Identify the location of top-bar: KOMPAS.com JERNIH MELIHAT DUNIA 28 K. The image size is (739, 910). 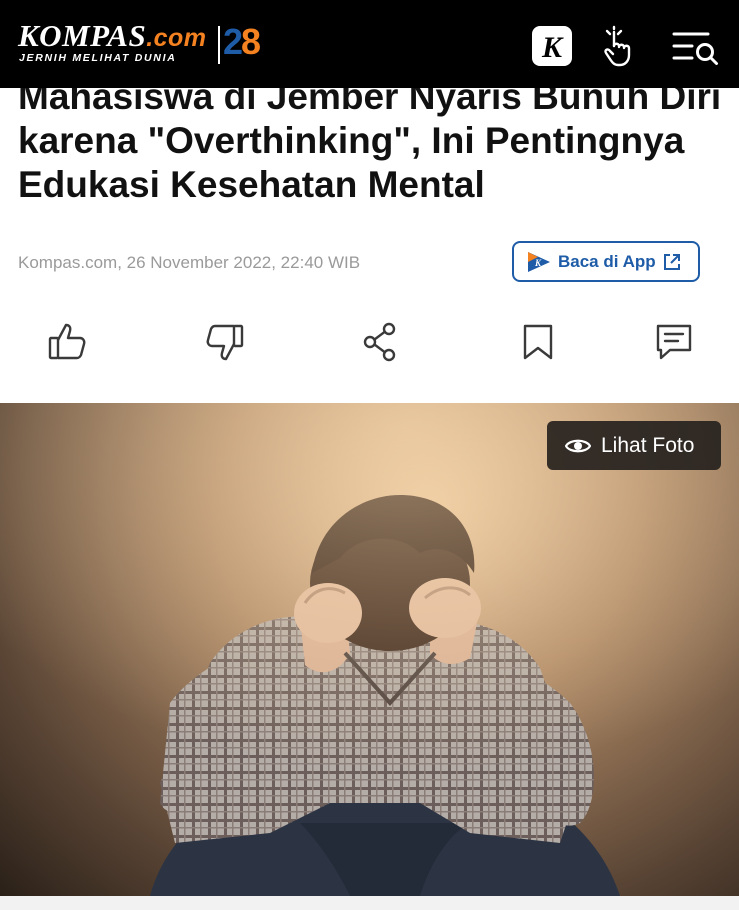
(369, 44).